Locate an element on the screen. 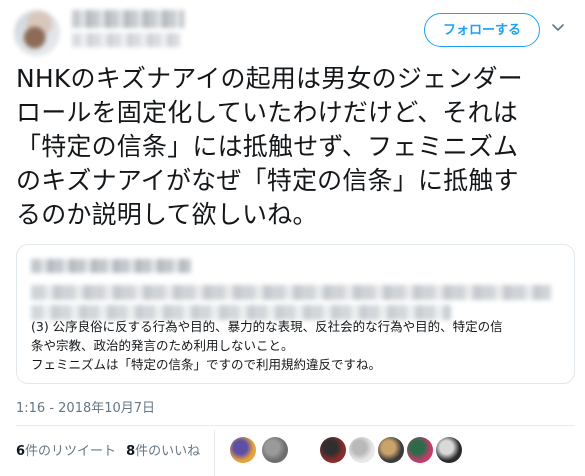 The width and height of the screenshot is (585, 476). retweet-count: 6 is located at coordinates (21, 451).